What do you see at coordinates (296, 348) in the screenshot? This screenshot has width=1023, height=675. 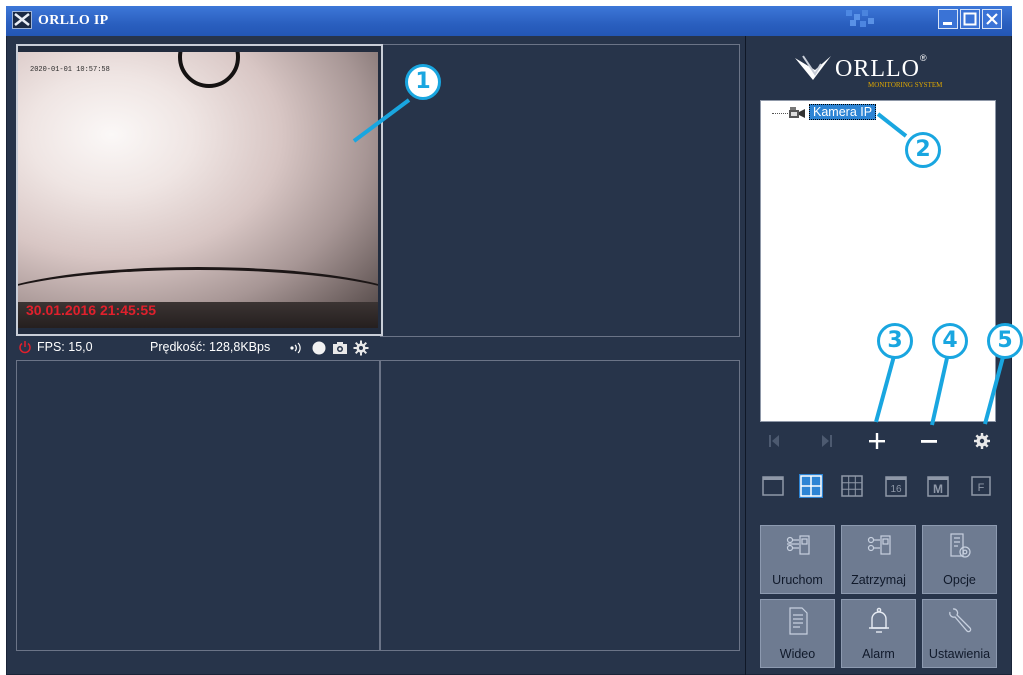 I see `audio-icon` at bounding box center [296, 348].